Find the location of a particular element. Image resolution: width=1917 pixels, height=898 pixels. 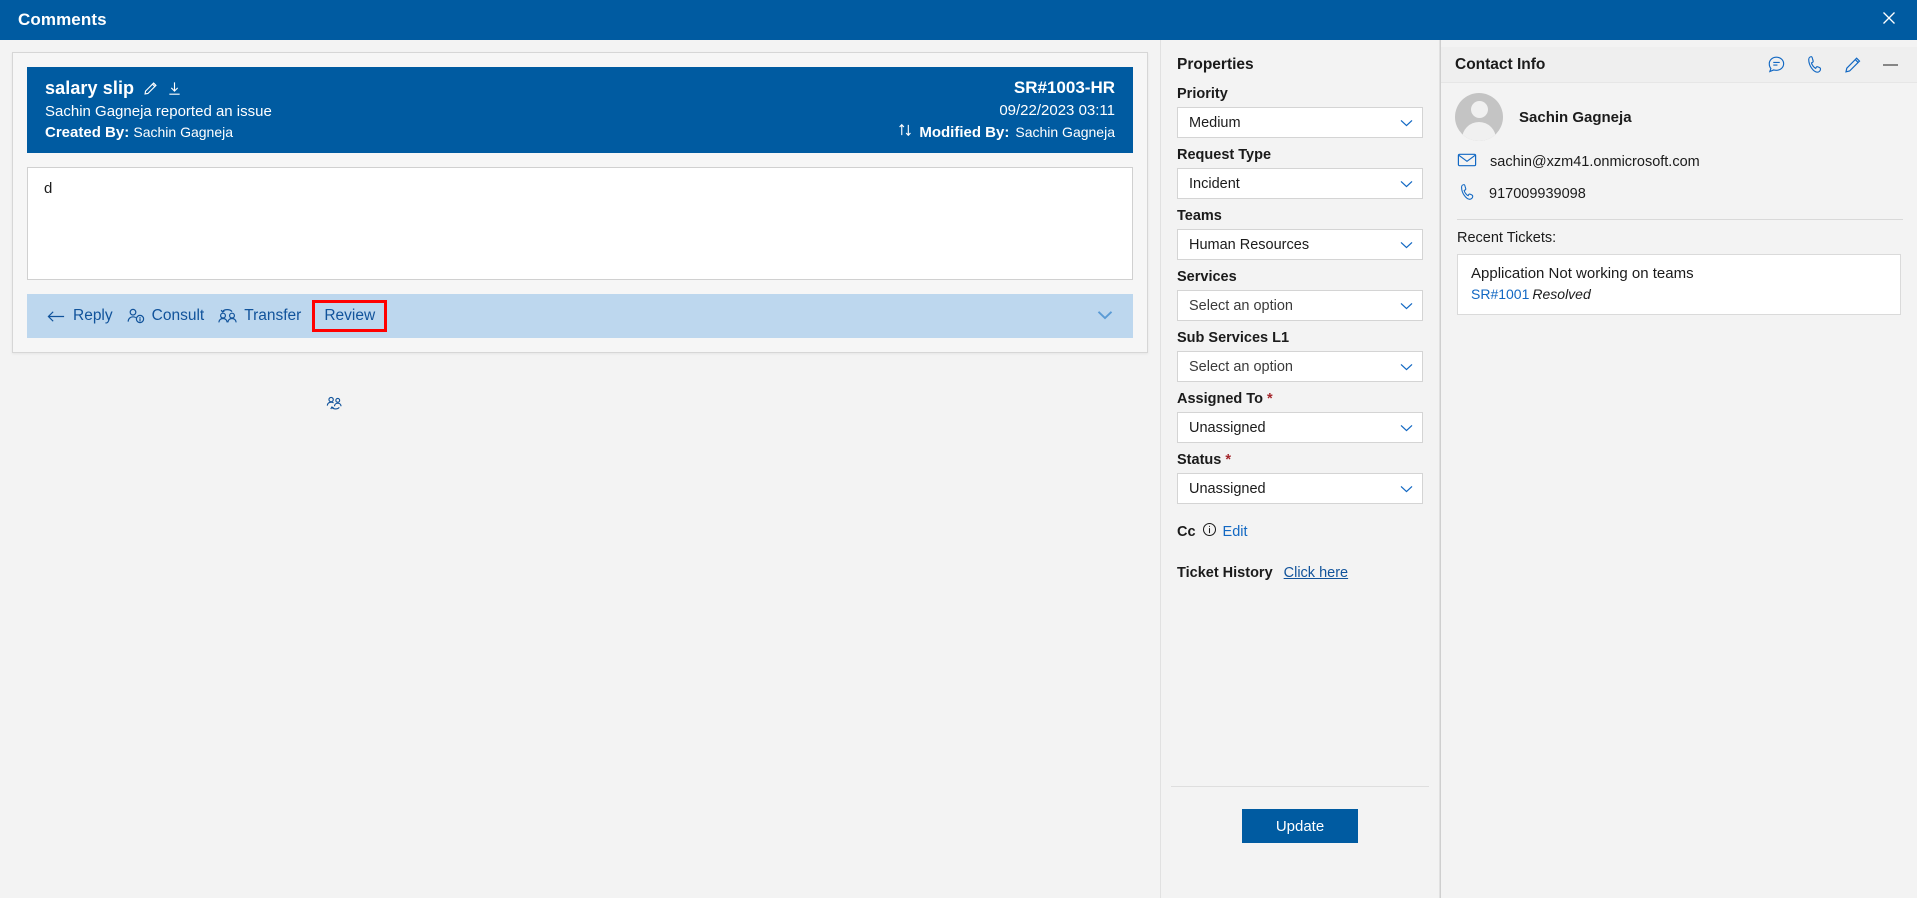

cc-row: Cc Edit is located at coordinates (1300, 531).